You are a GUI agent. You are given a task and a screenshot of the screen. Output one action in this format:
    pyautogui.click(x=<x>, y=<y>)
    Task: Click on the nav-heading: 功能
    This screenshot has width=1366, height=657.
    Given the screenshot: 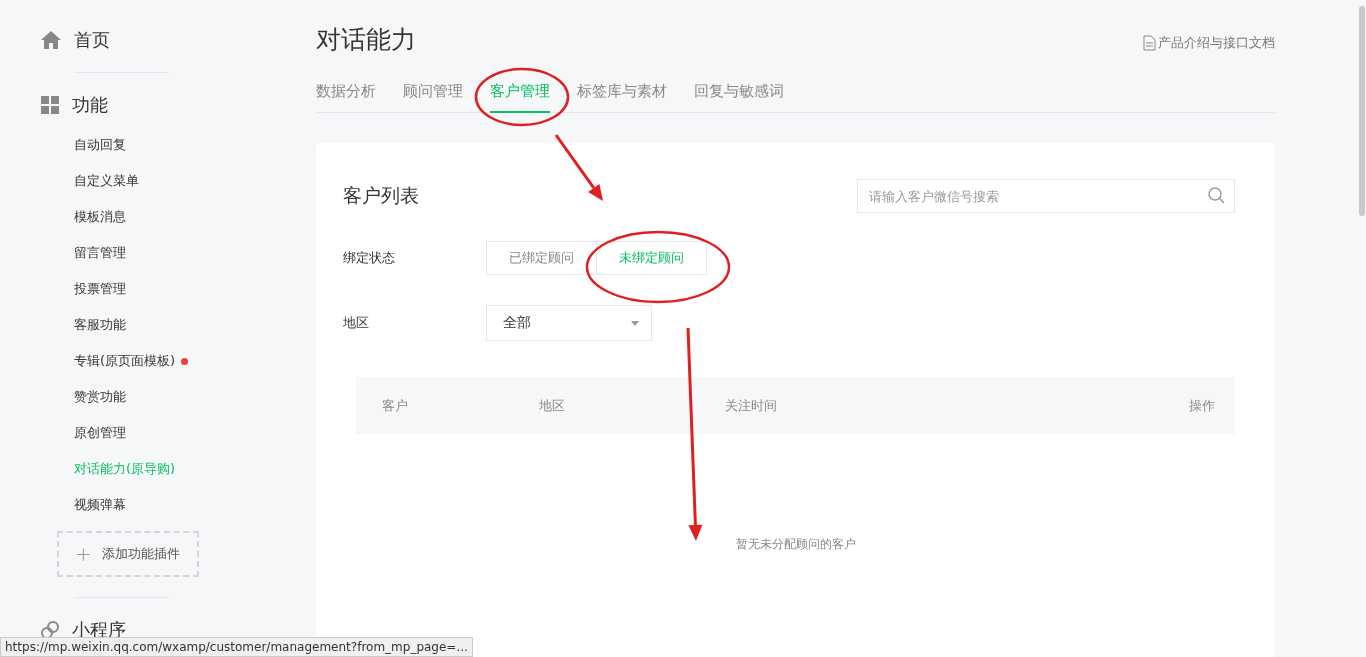 What is the action you would take?
    pyautogui.click(x=90, y=105)
    